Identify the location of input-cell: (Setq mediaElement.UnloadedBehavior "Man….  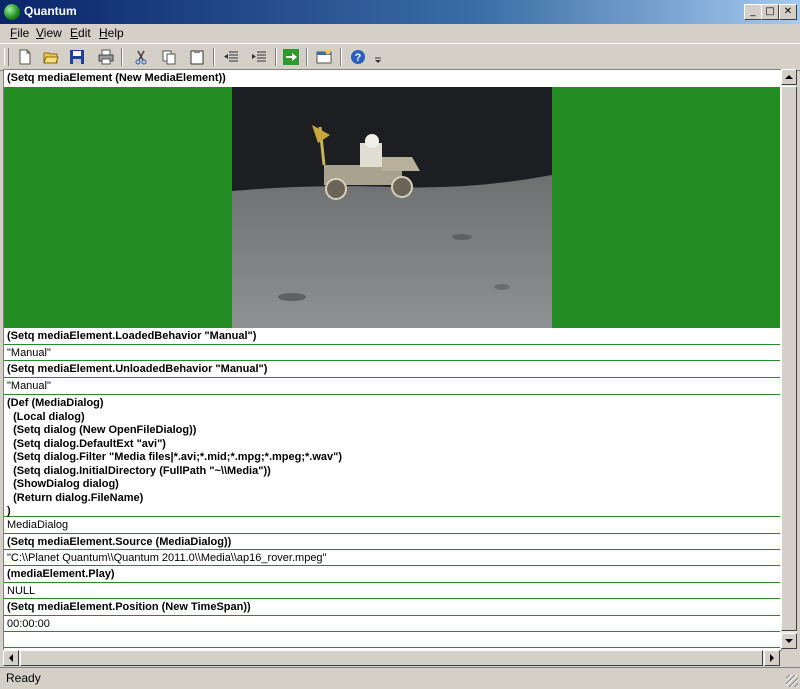
(392, 369).